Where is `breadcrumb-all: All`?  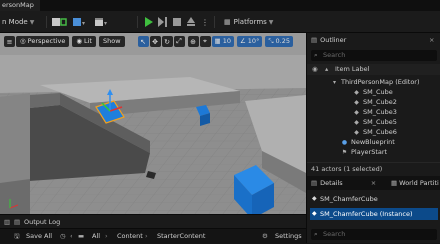 breadcrumb-all: All is located at coordinates (96, 236).